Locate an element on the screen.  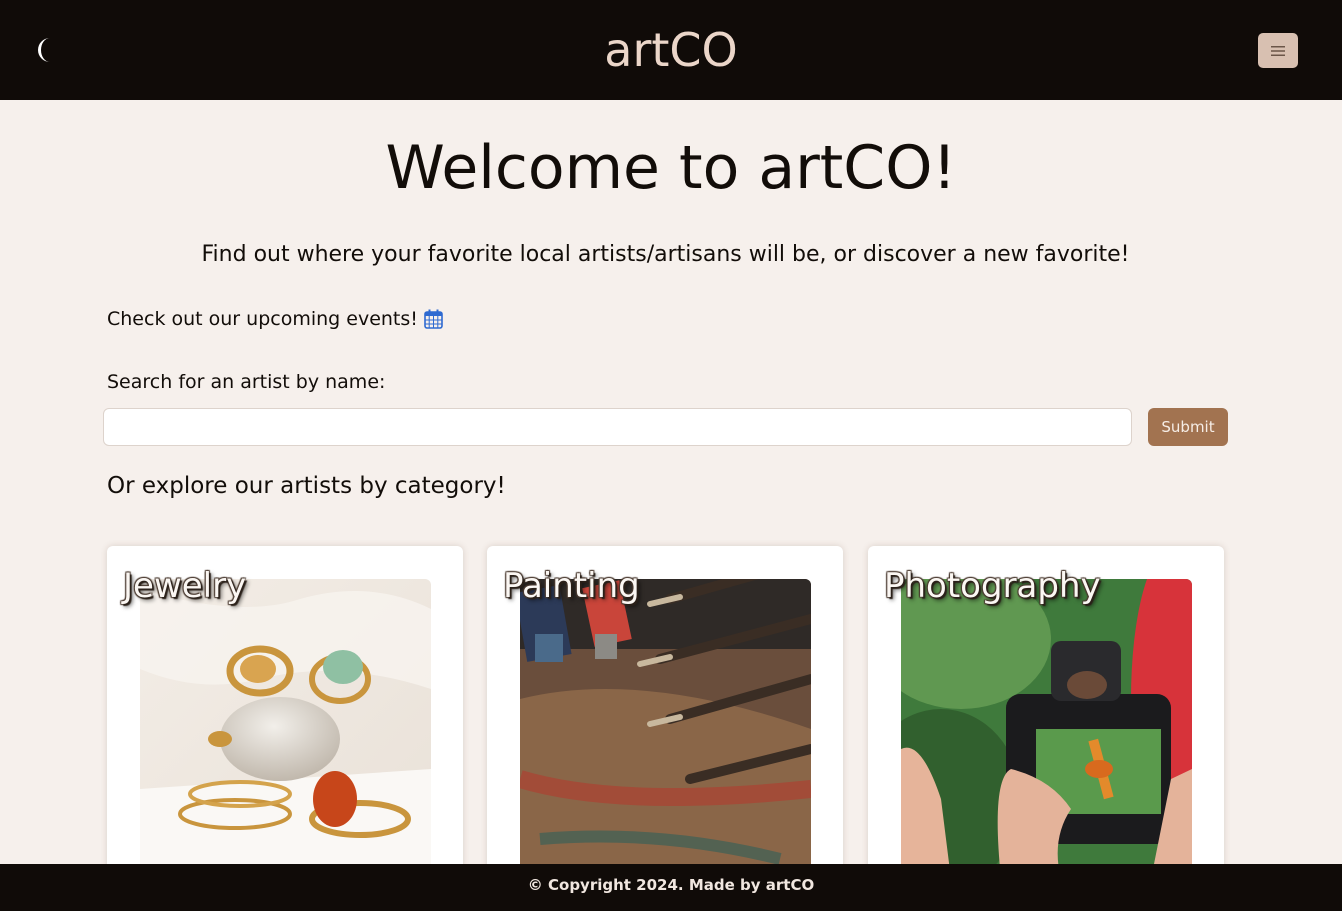
artist-search-input is located at coordinates (617, 427).